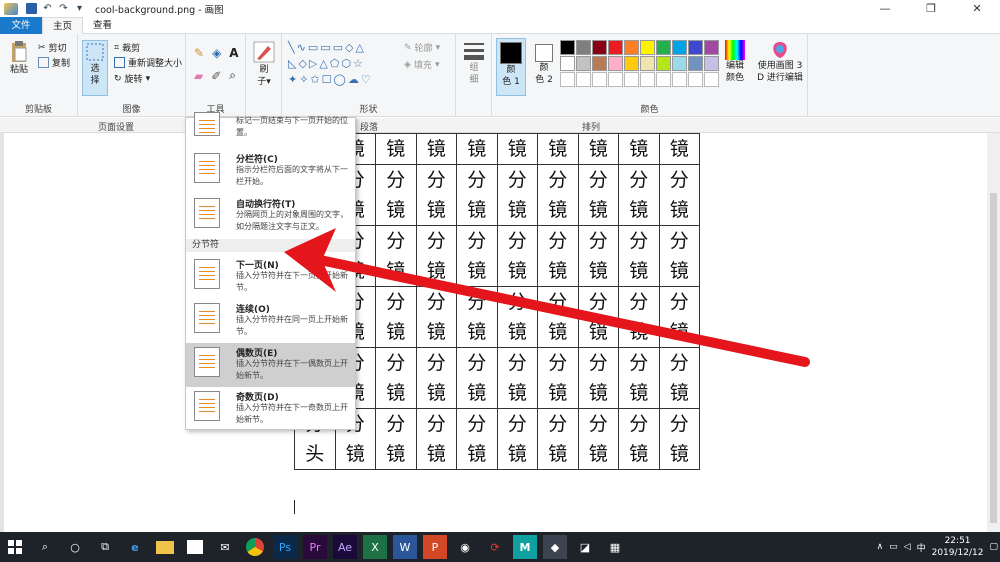 The height and width of the screenshot is (562, 1000). Describe the element at coordinates (495, 547) in the screenshot. I see `app-icon-2: ⟳` at that location.